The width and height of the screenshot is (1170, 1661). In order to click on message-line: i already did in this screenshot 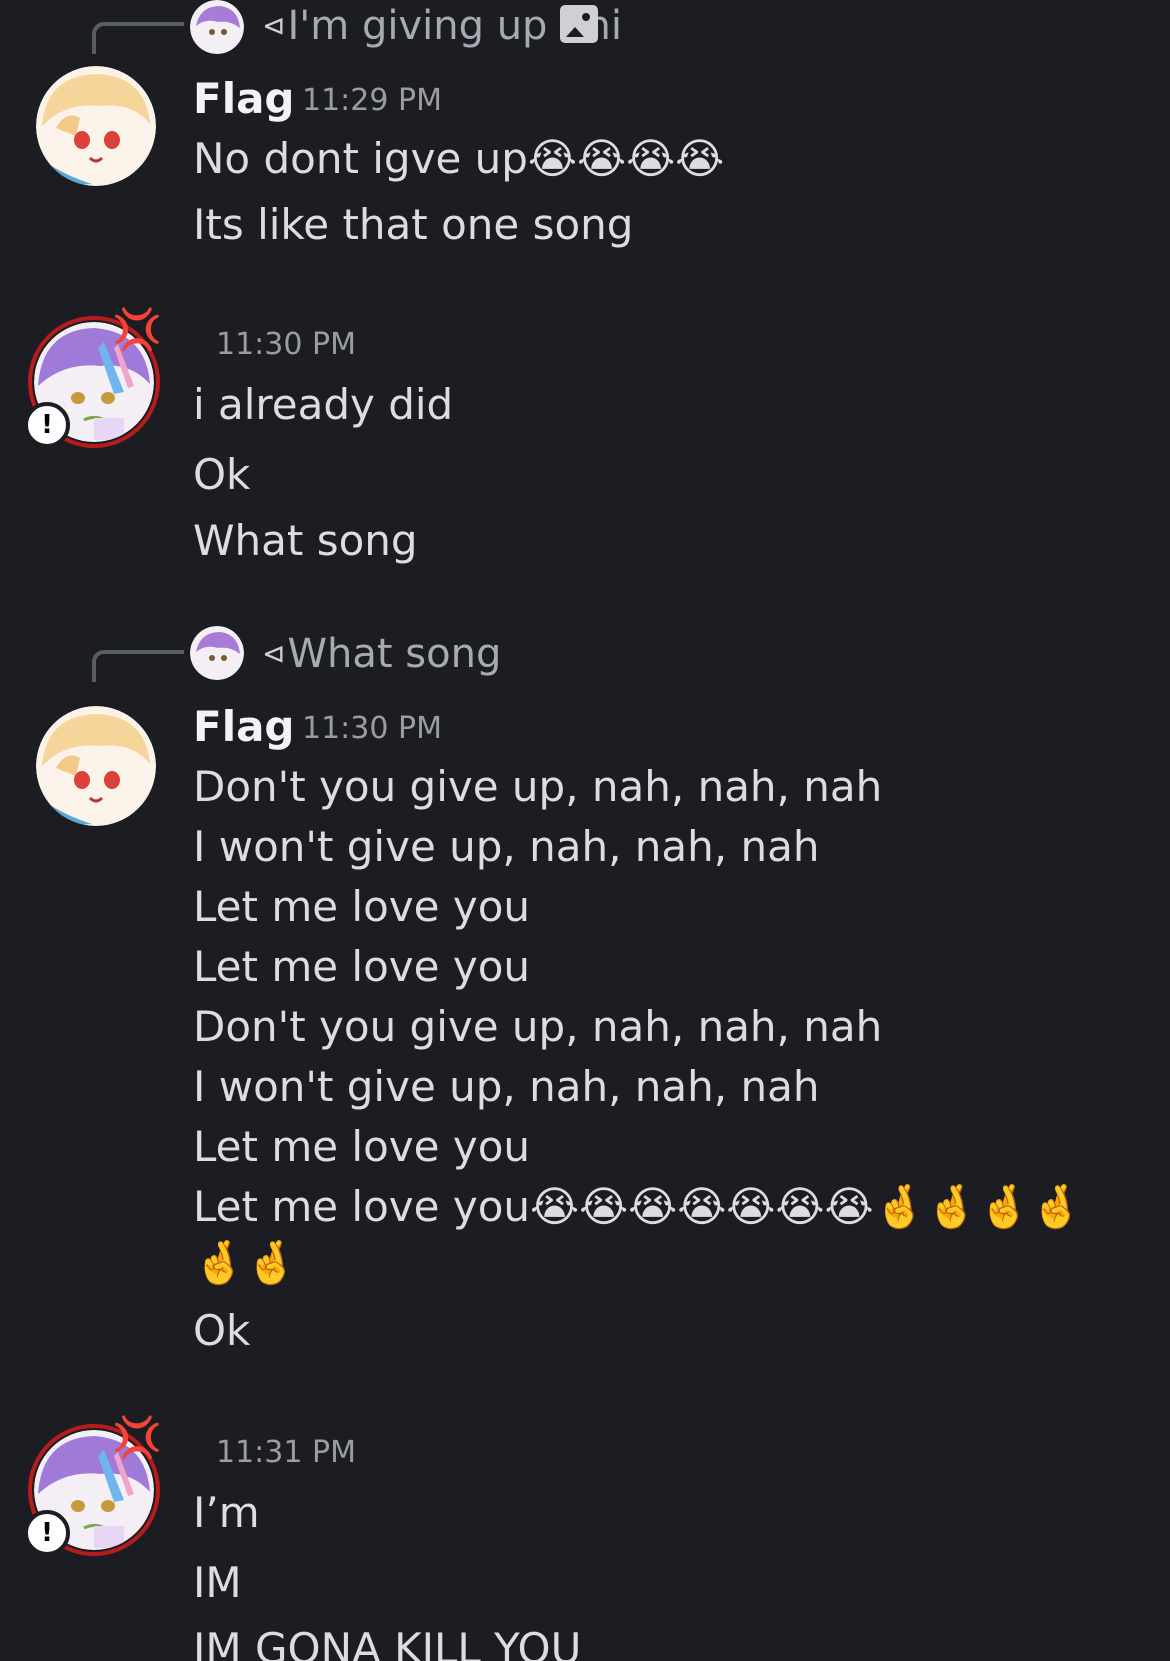, I will do `click(323, 404)`.